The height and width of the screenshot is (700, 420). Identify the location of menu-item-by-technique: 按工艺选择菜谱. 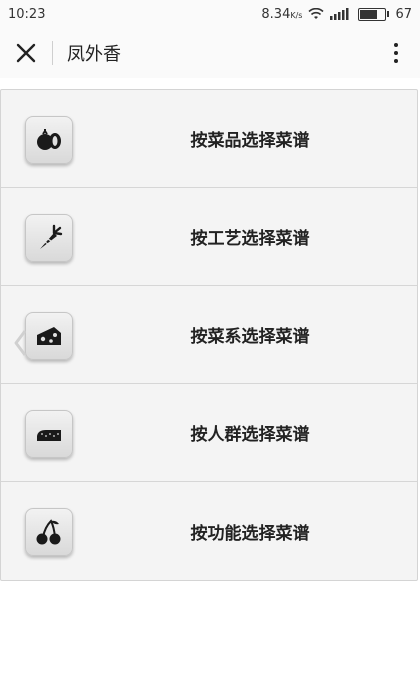
(209, 237).